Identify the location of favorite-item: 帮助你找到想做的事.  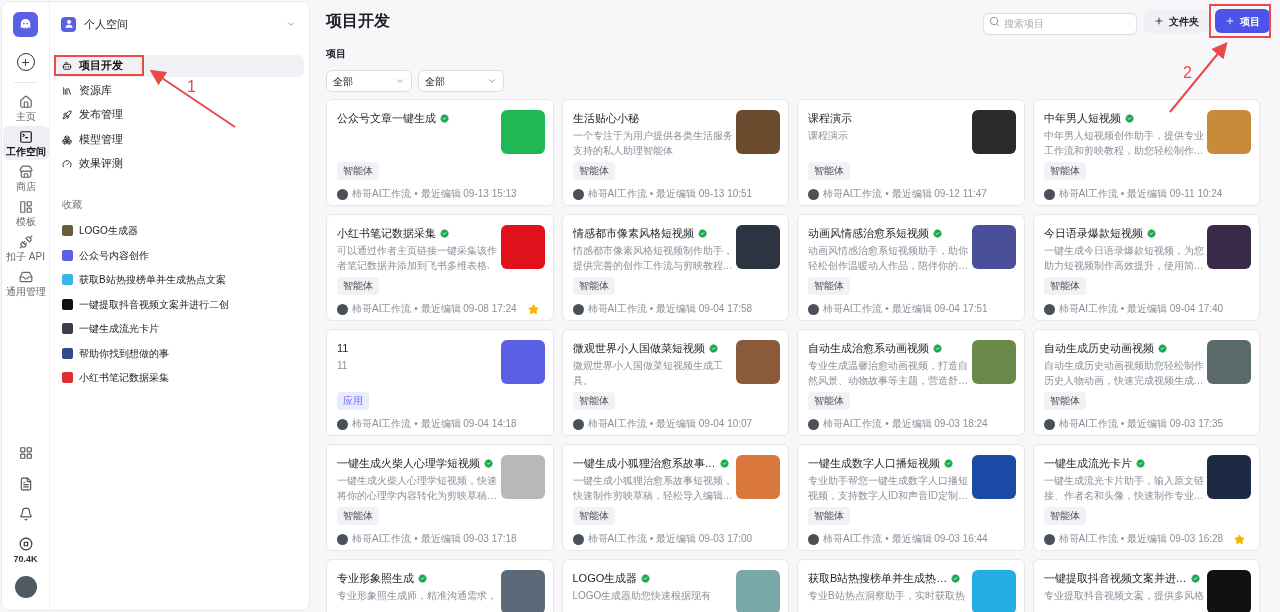
(179, 353).